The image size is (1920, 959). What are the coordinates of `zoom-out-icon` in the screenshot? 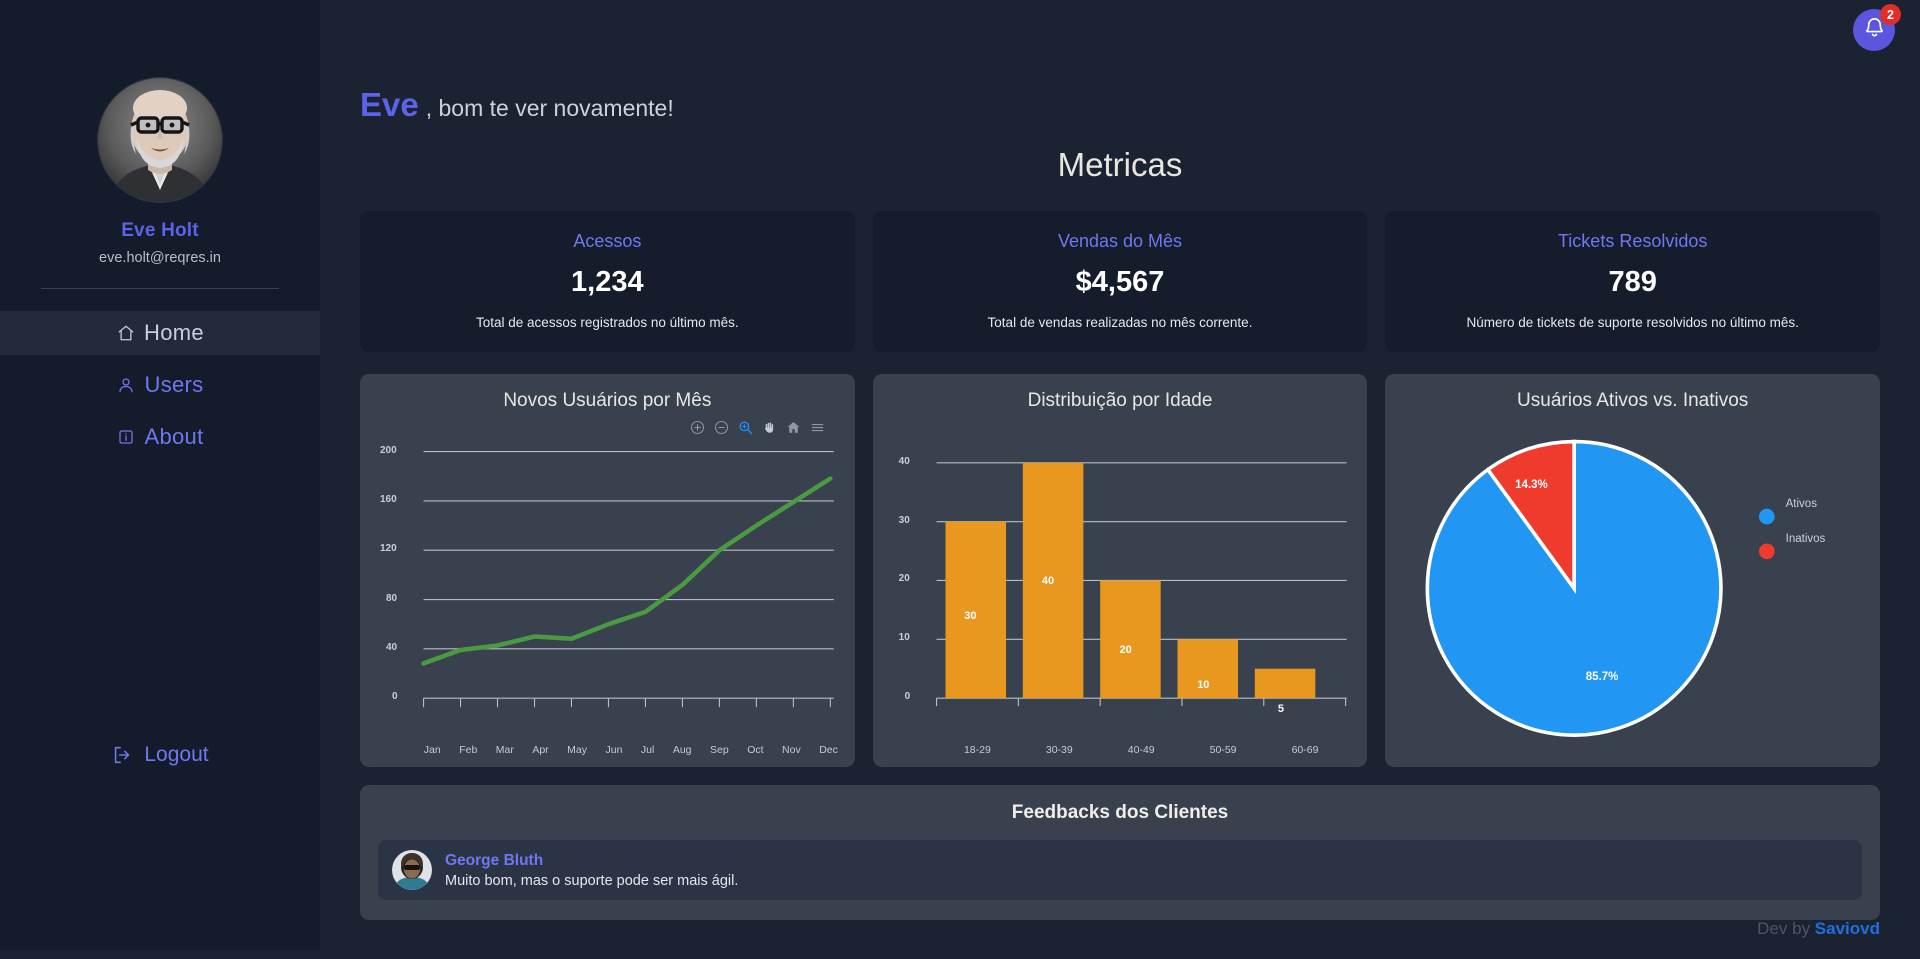 It's located at (721, 427).